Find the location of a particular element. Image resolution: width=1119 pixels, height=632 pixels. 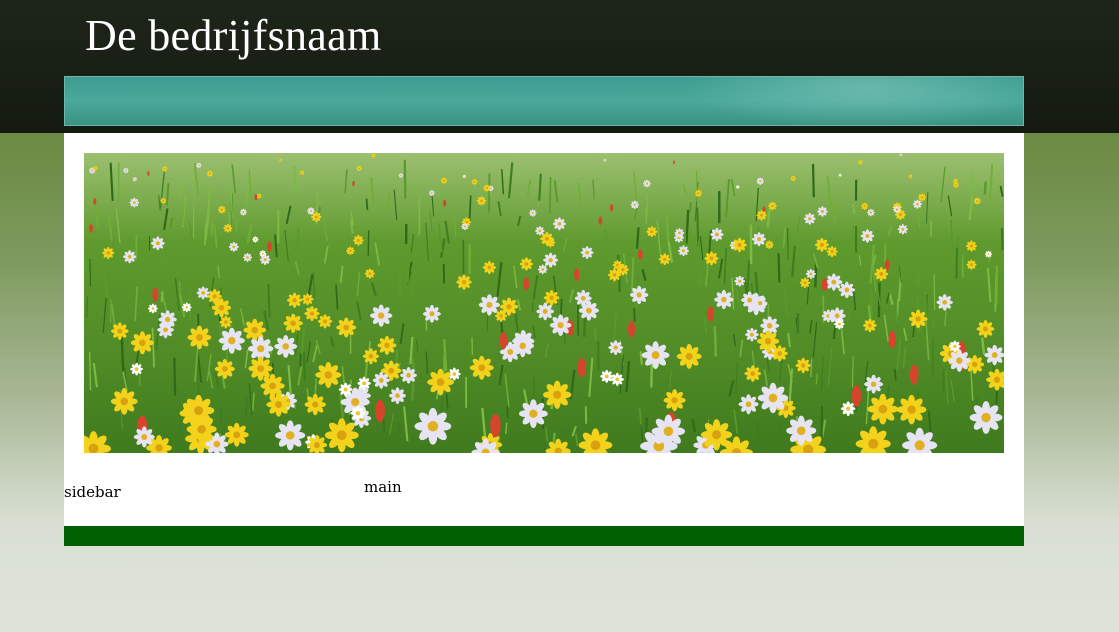

sidebar: sidebar is located at coordinates (92, 492).